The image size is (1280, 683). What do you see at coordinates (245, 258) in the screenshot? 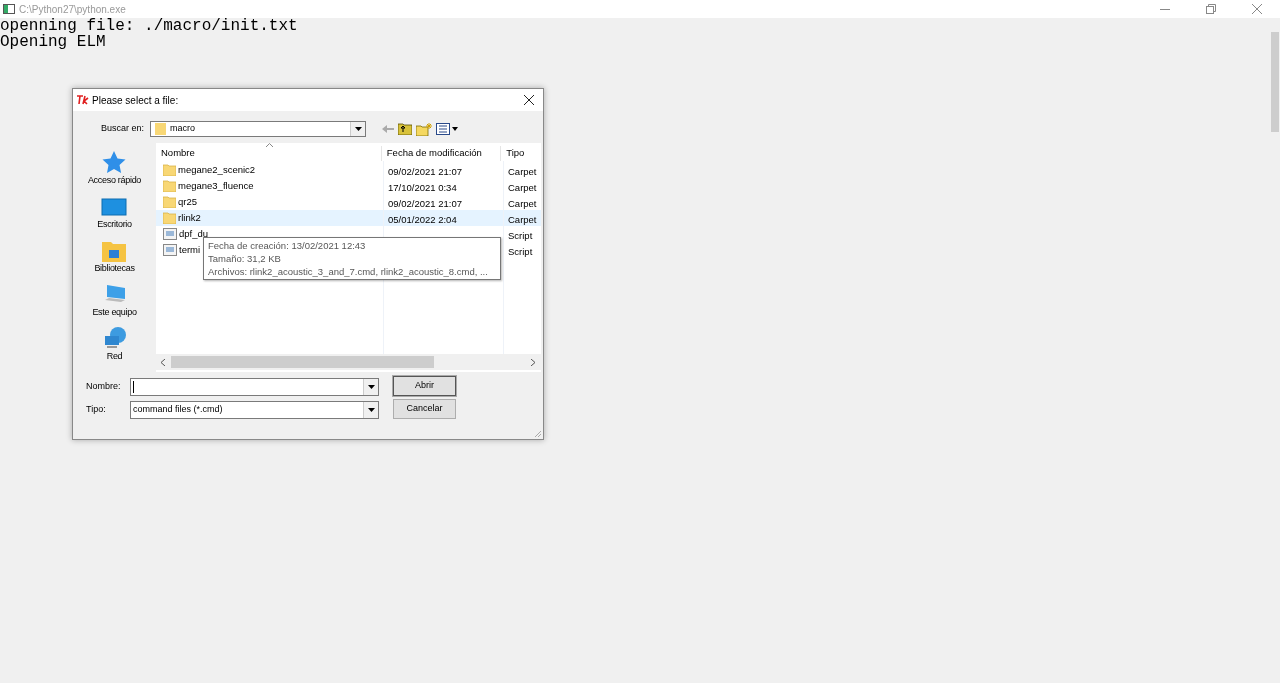
I see `tooltip-line: Tamaño: 31,2 KB` at bounding box center [245, 258].